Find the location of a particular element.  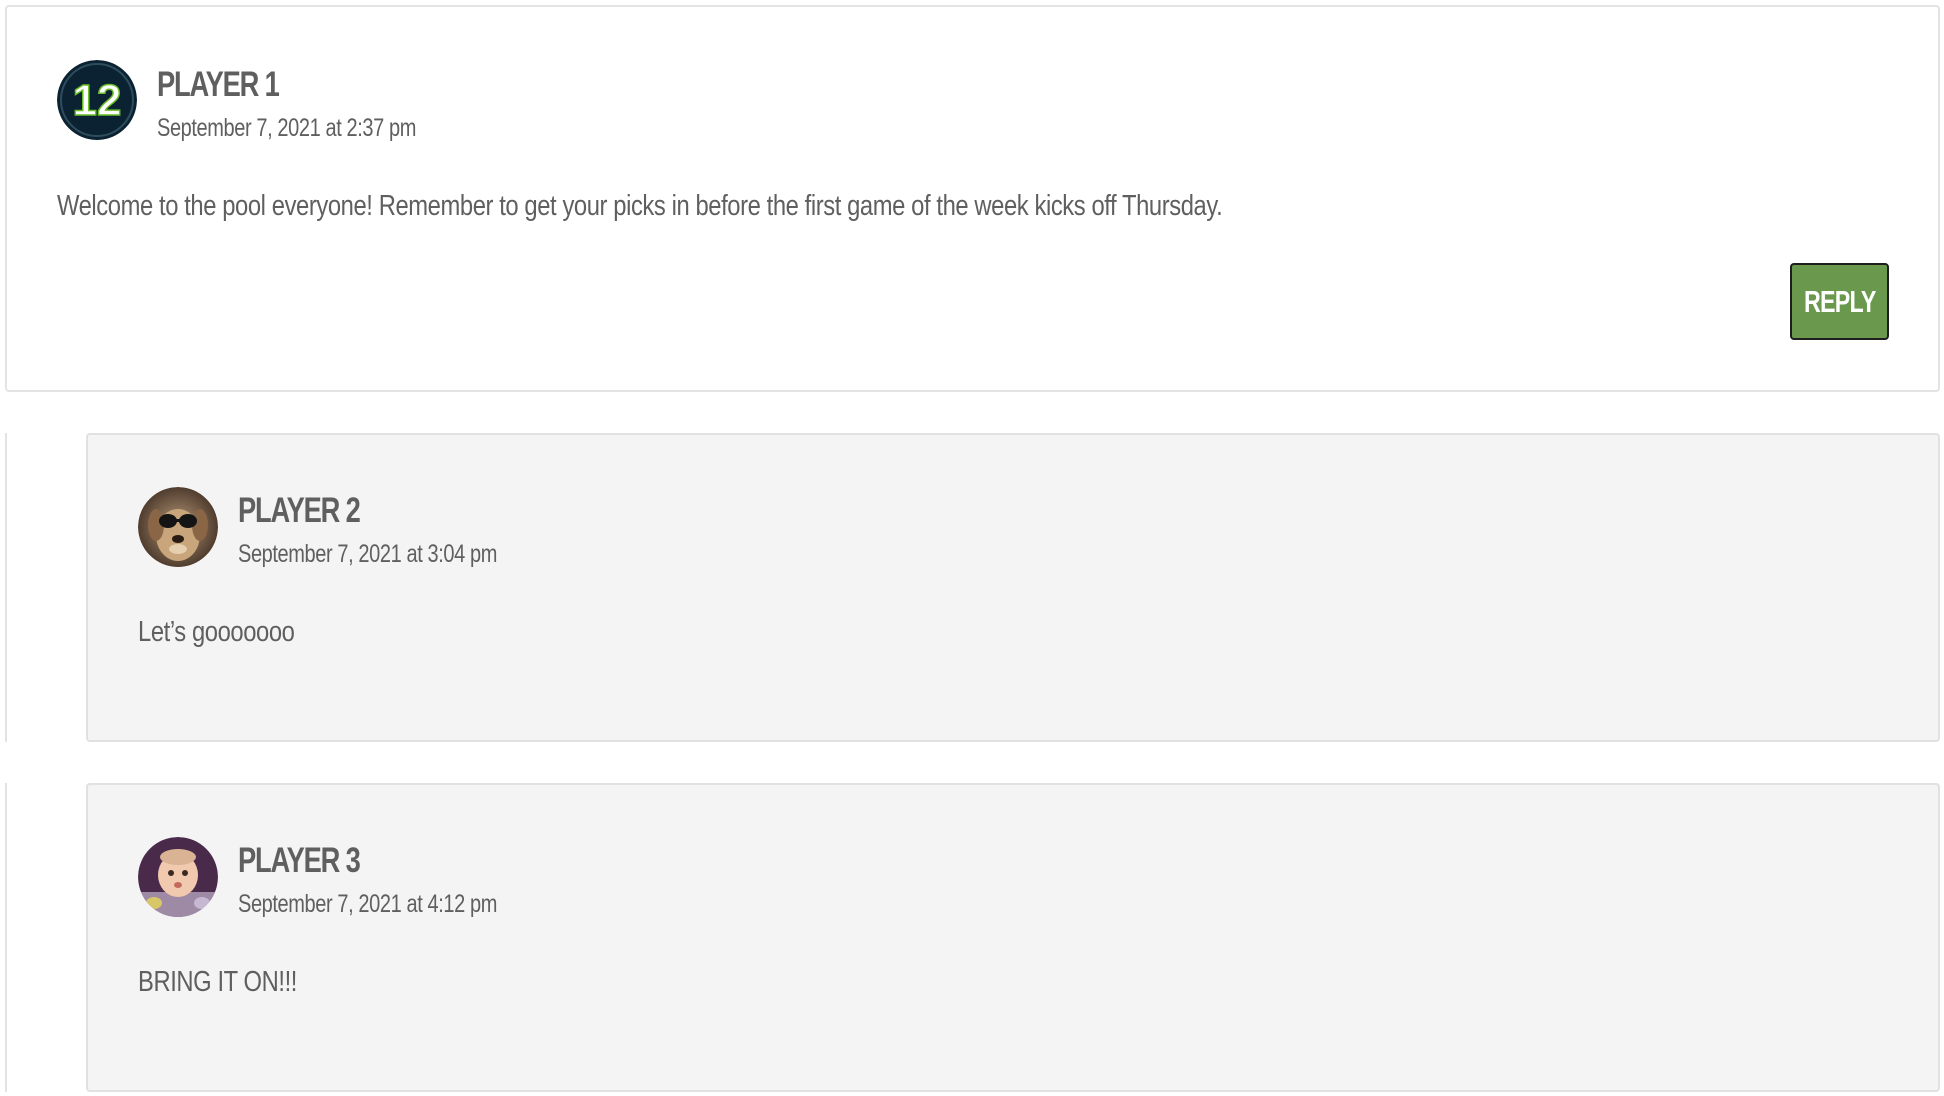

svg-text: 12 is located at coordinates (97, 100).